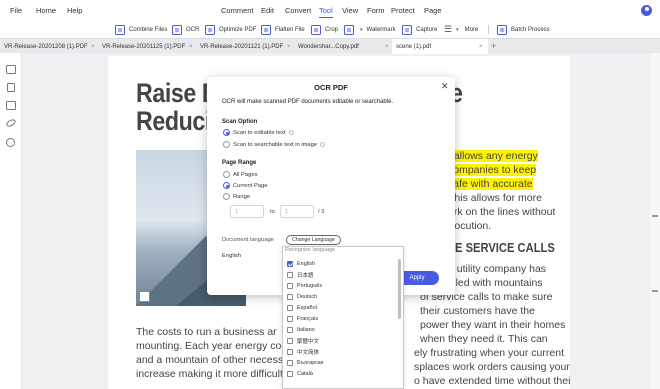 This screenshot has width=660, height=389. Describe the element at coordinates (226, 132) in the screenshot. I see `radio-scan-editable` at that location.